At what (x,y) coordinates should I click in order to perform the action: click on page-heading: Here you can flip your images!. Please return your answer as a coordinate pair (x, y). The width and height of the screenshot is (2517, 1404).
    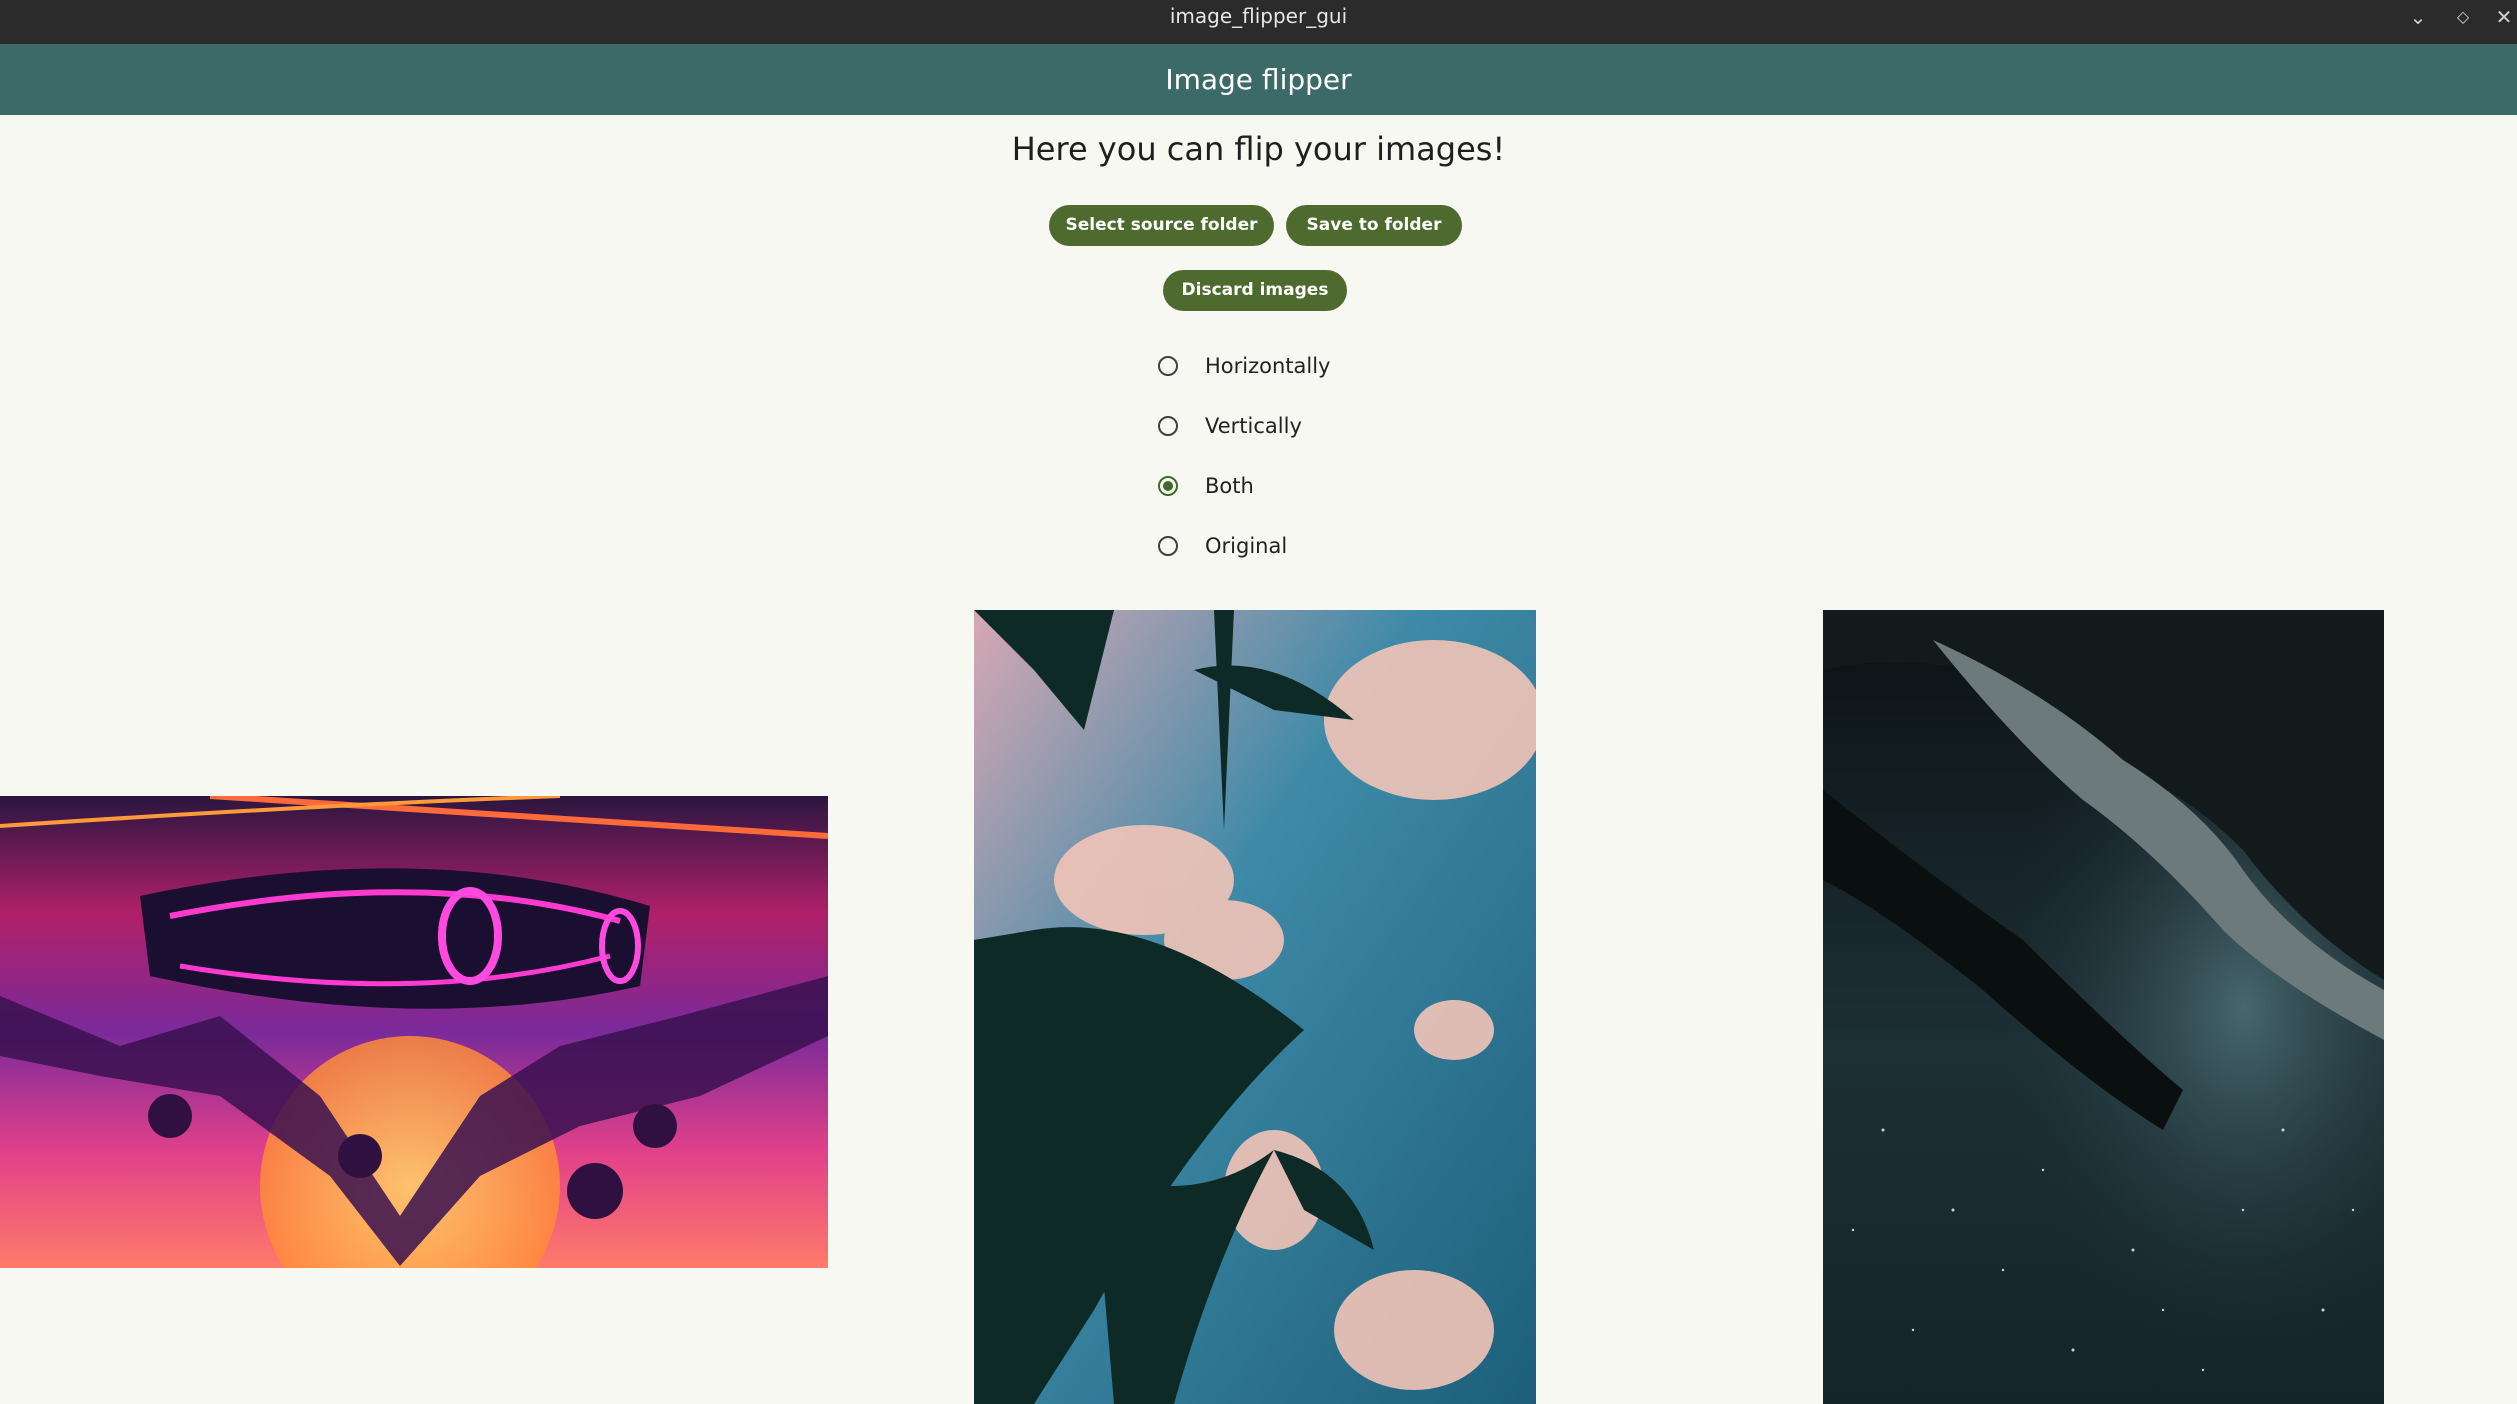
    Looking at the image, I should click on (1258, 149).